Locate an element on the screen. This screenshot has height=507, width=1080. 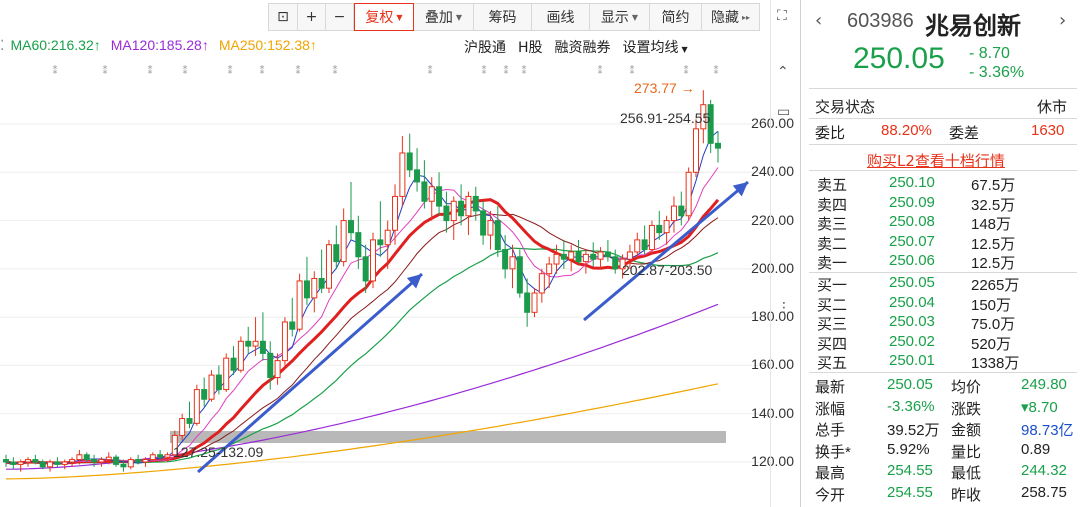
collapse-arrow-icon: ⌃ is located at coordinates (783, 72).